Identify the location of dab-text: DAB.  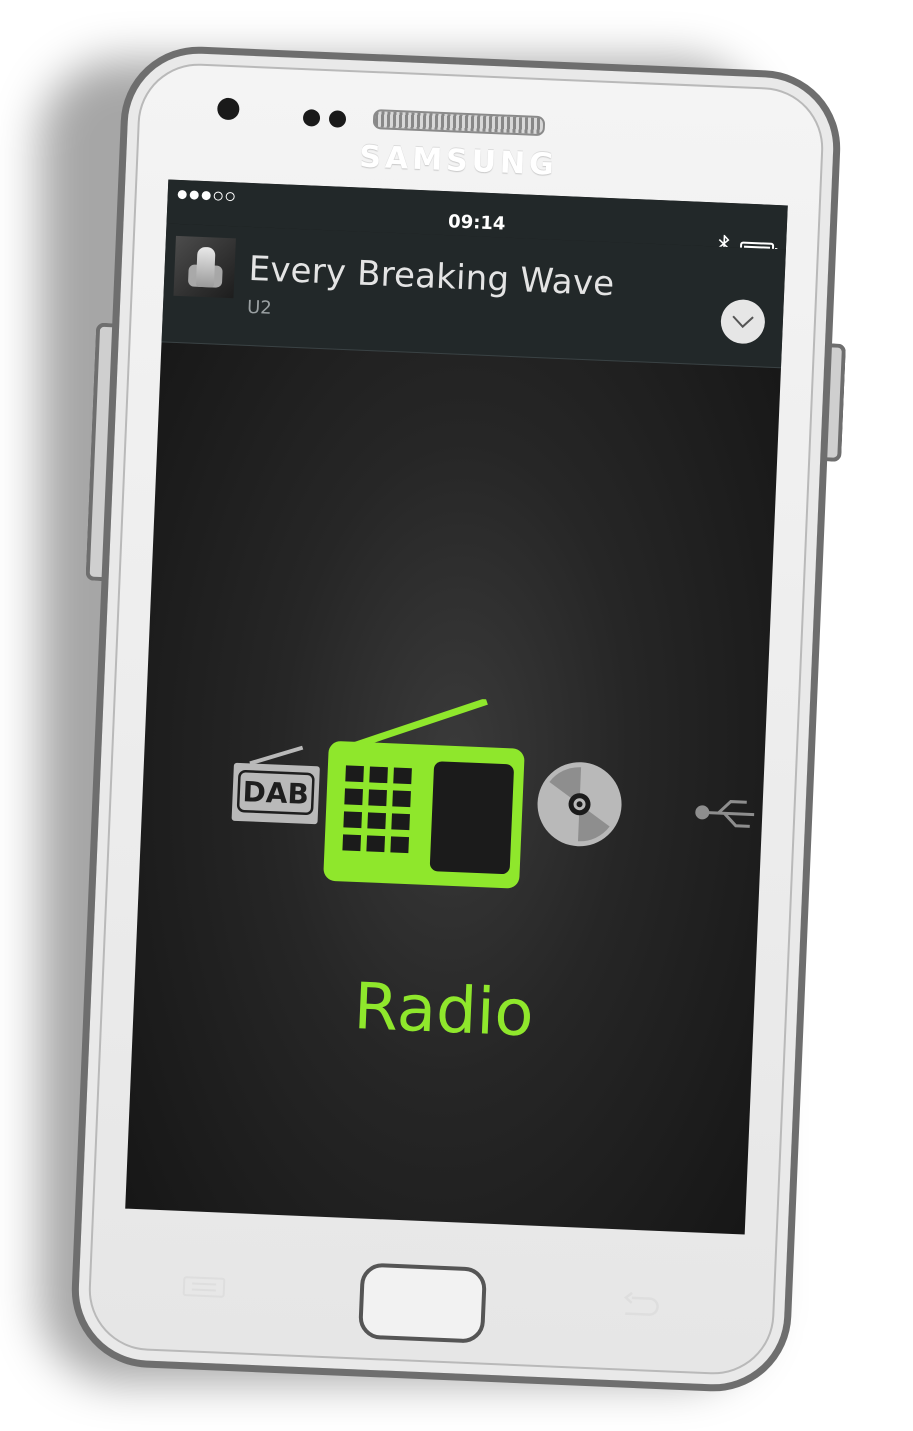
(276, 793).